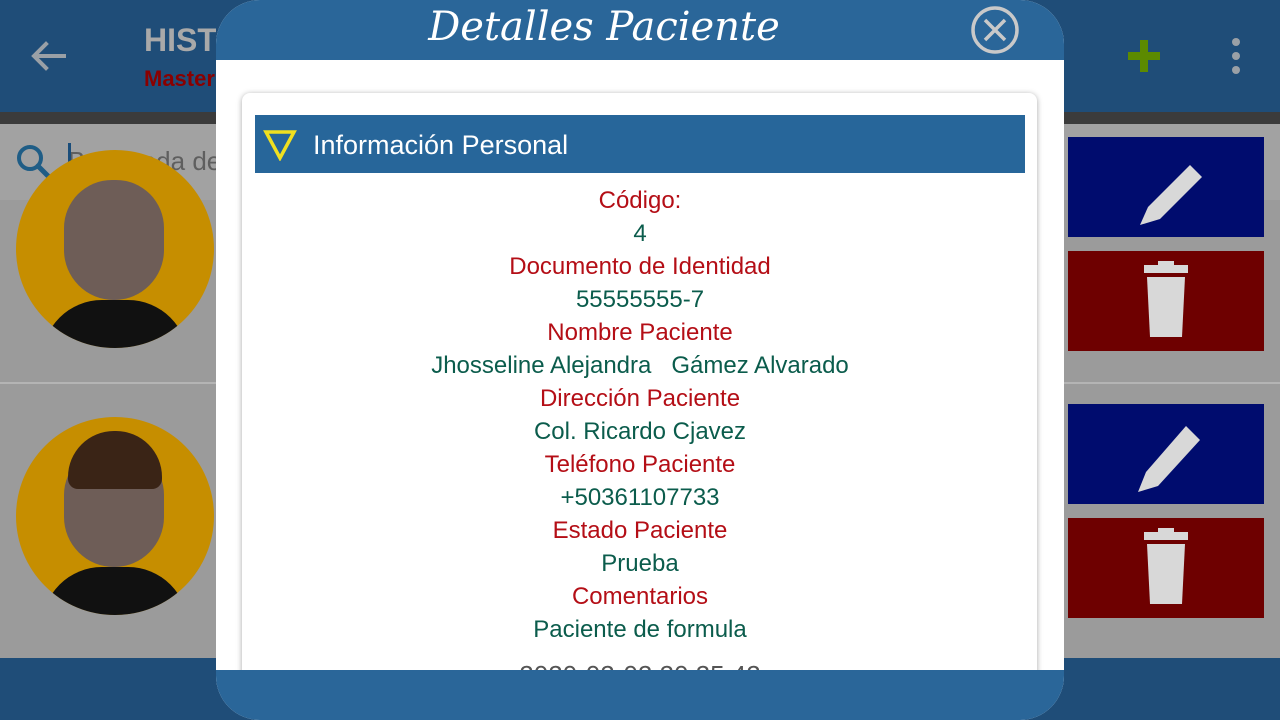  I want to click on field-label-code: Código:, so click(640, 200).